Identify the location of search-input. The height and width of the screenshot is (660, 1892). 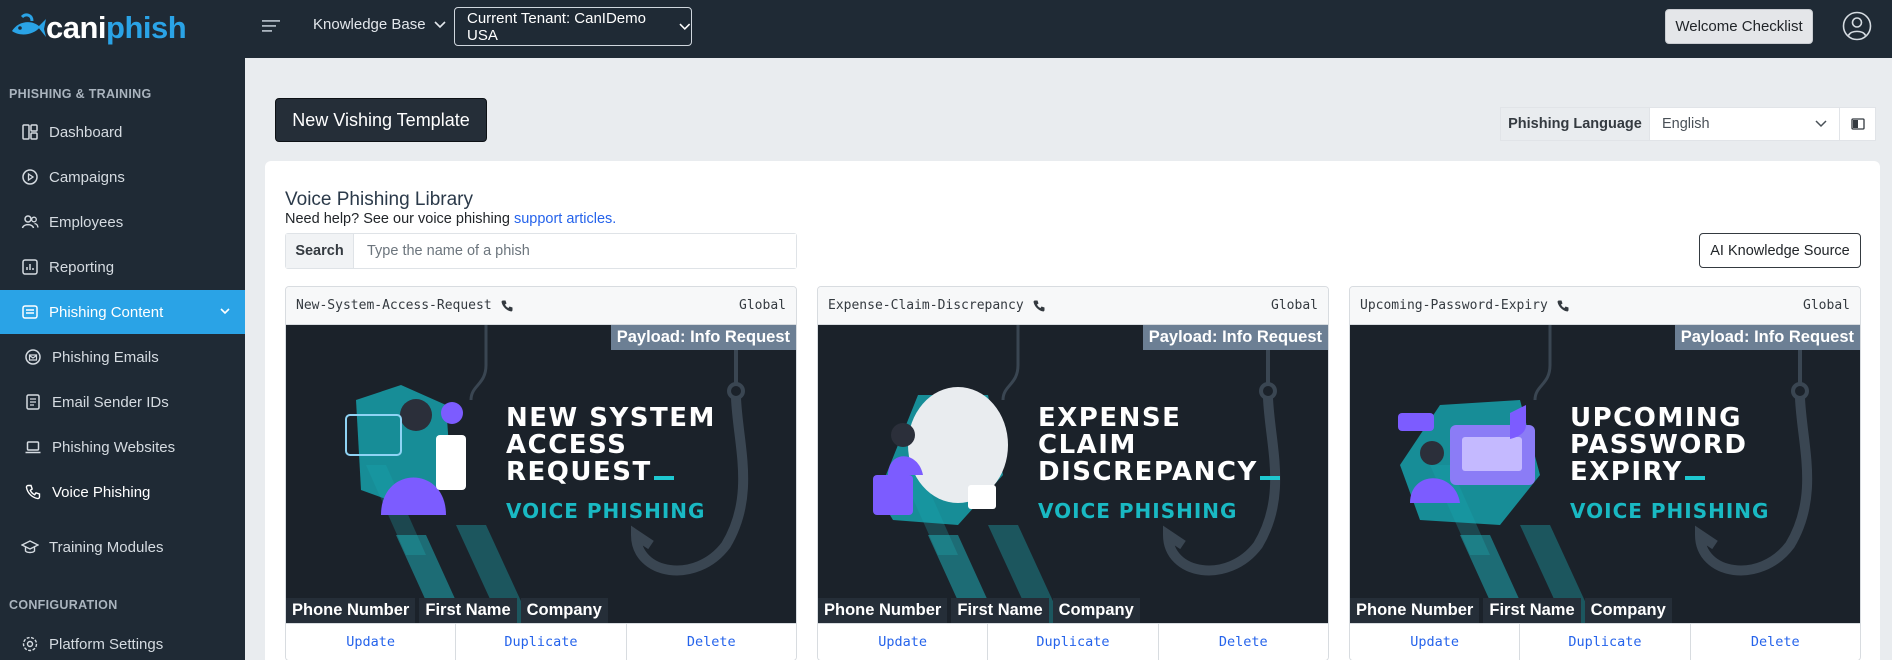
(575, 251).